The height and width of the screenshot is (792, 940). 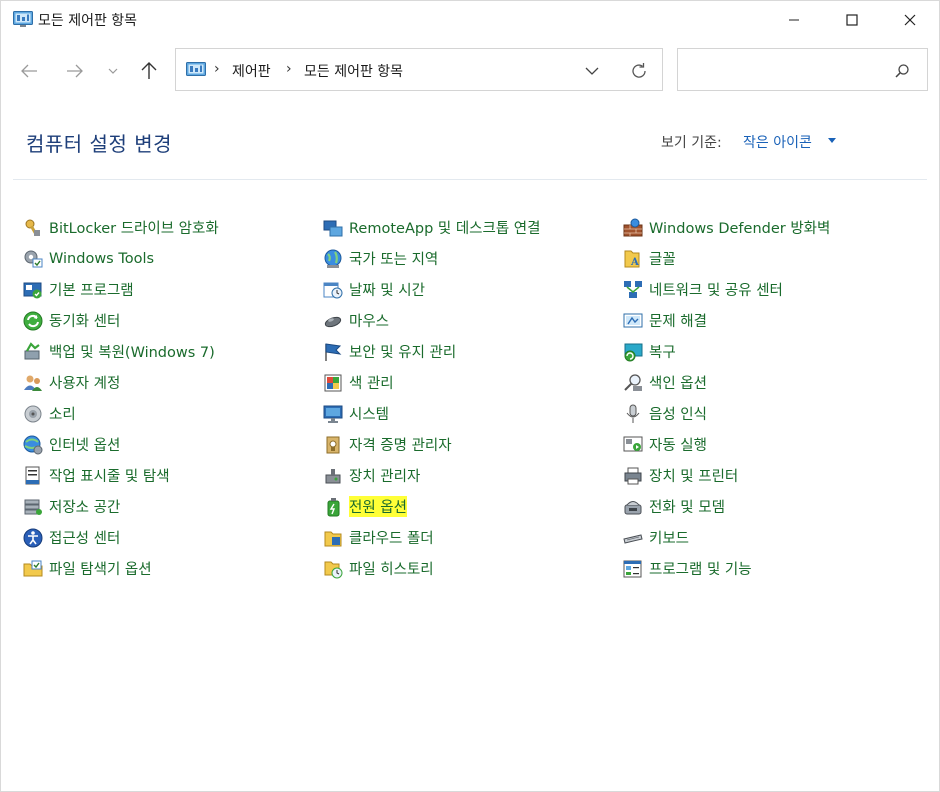 What do you see at coordinates (468, 258) in the screenshot?
I see `item-region: 국가 또는 지역` at bounding box center [468, 258].